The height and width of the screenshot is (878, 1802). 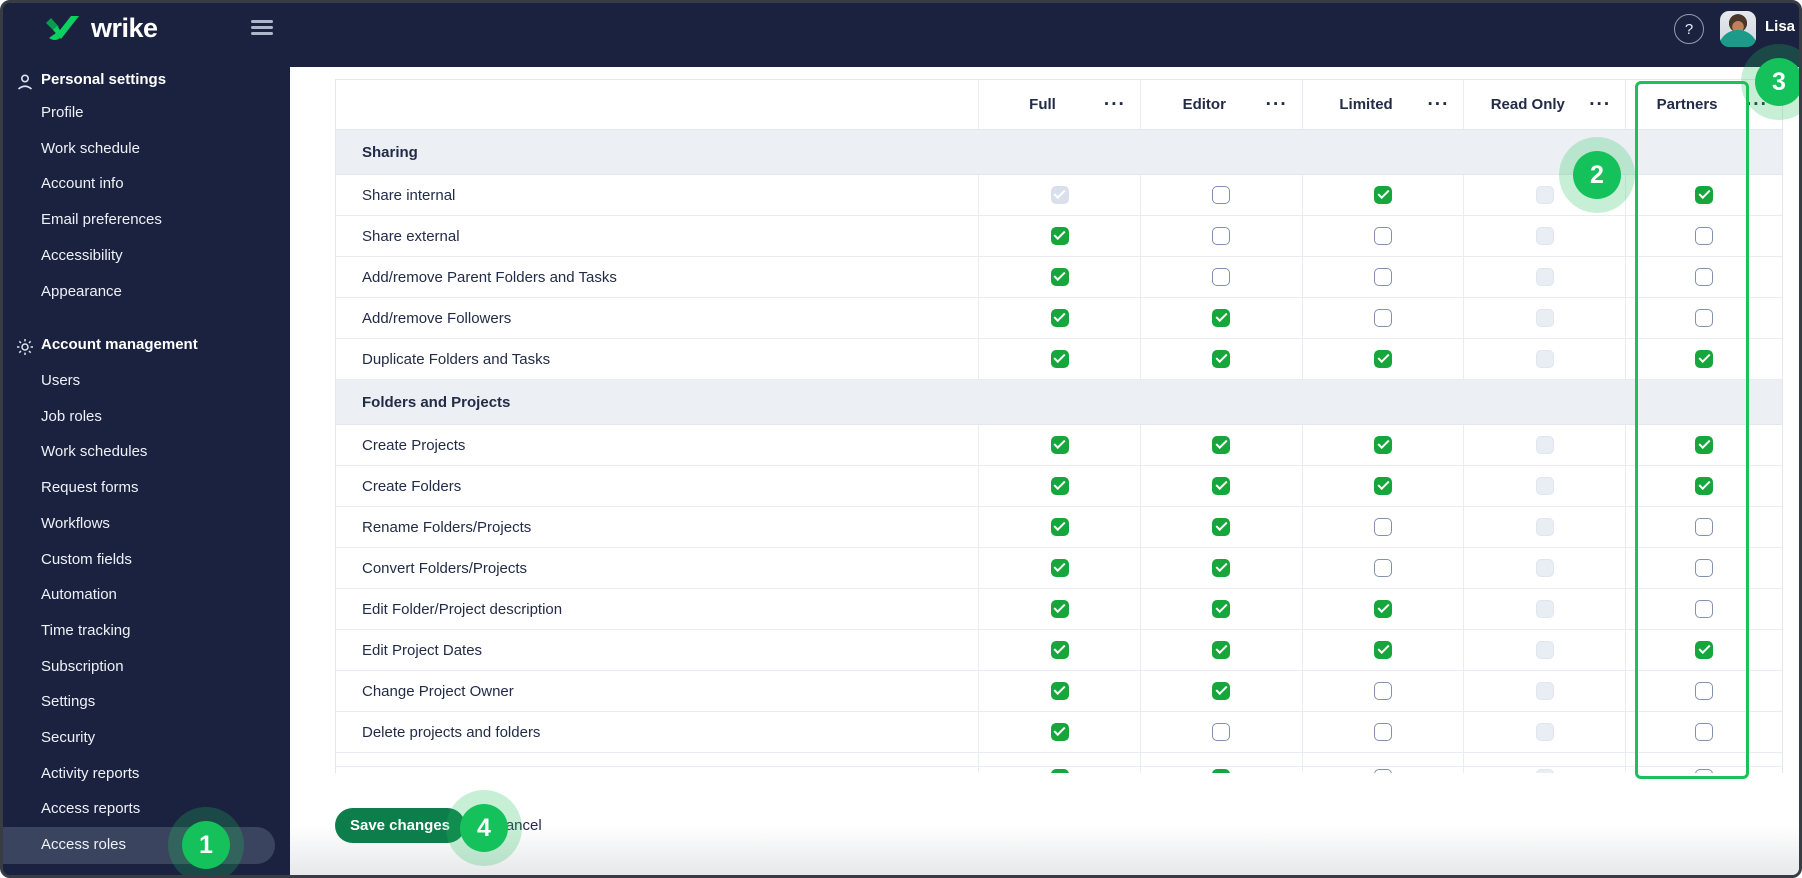 What do you see at coordinates (146, 702) in the screenshot?
I see `sidebar-item-settings: Settings` at bounding box center [146, 702].